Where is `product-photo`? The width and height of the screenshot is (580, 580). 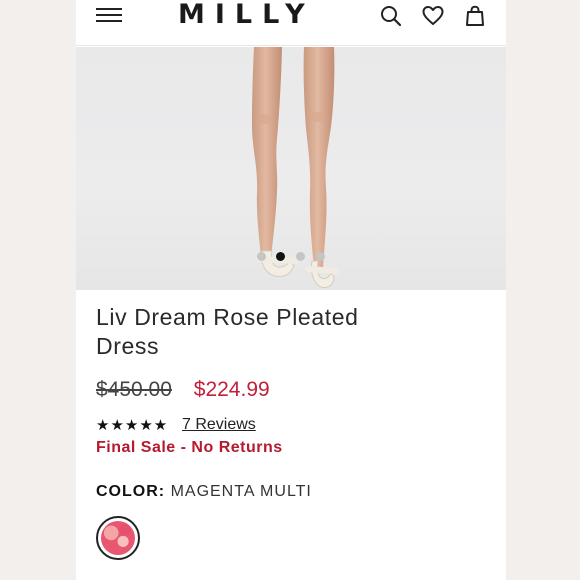
product-photo is located at coordinates (295, 167).